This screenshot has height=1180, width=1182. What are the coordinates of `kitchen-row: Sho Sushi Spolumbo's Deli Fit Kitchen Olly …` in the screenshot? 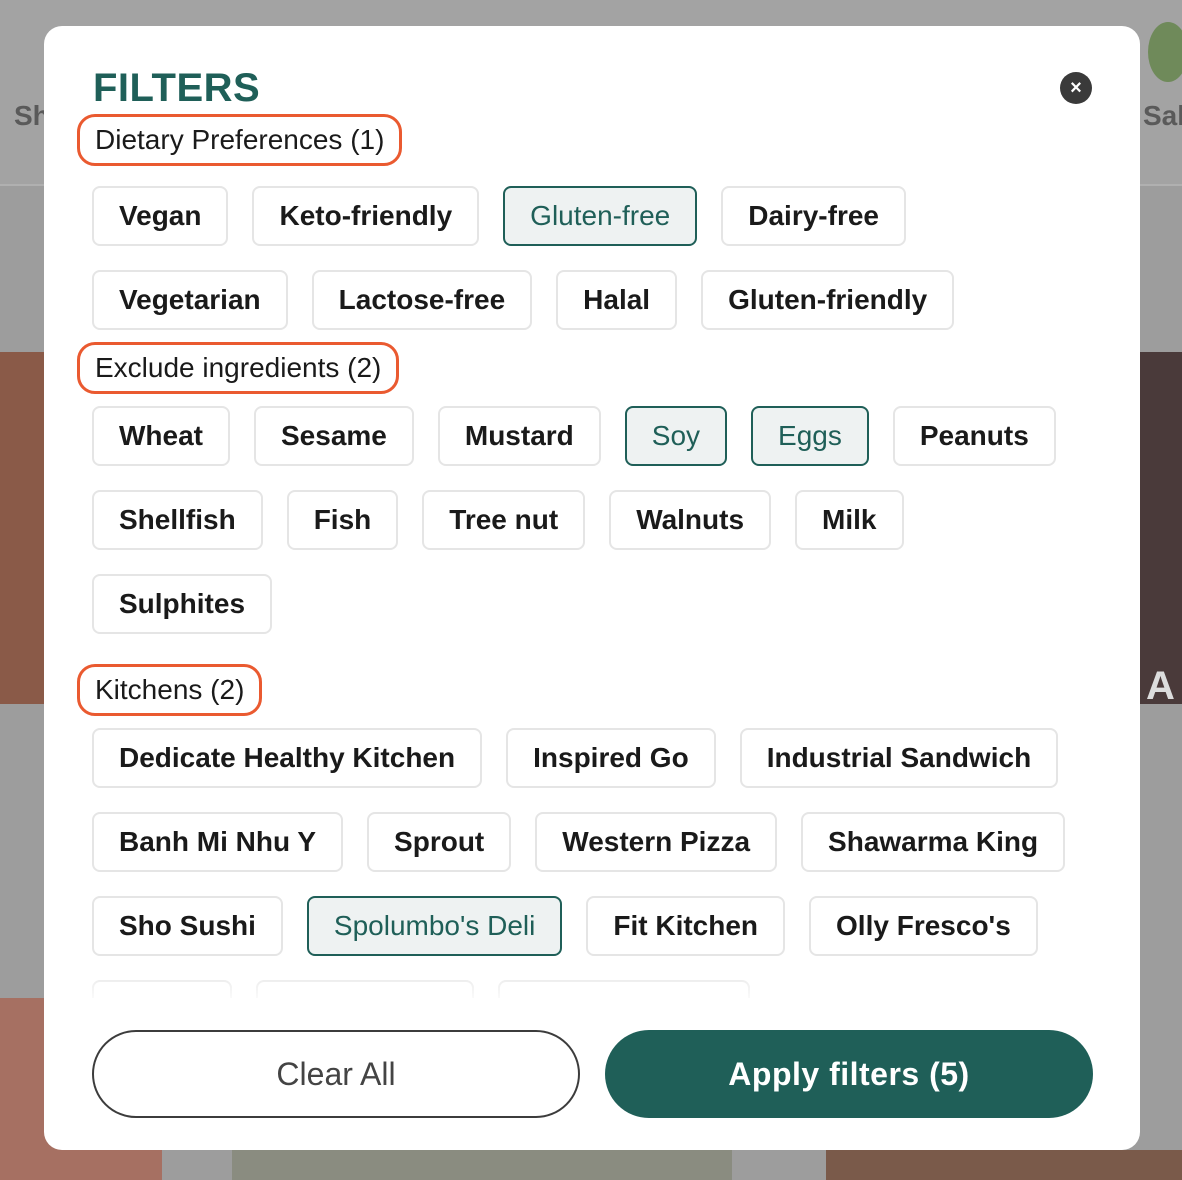 It's located at (592, 926).